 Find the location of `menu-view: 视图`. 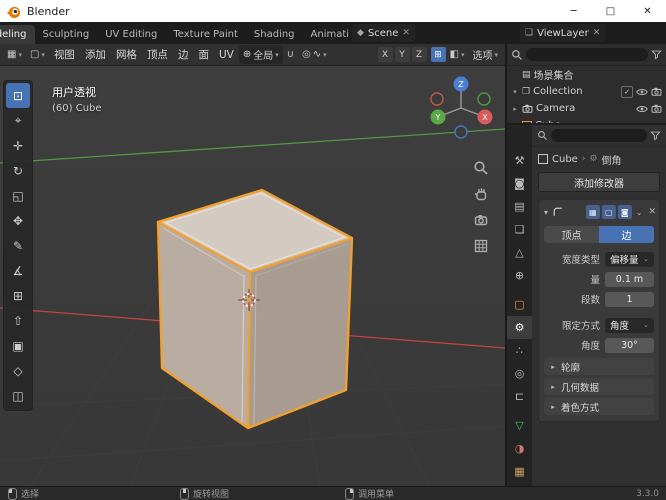

menu-view: 视图 is located at coordinates (64, 54).